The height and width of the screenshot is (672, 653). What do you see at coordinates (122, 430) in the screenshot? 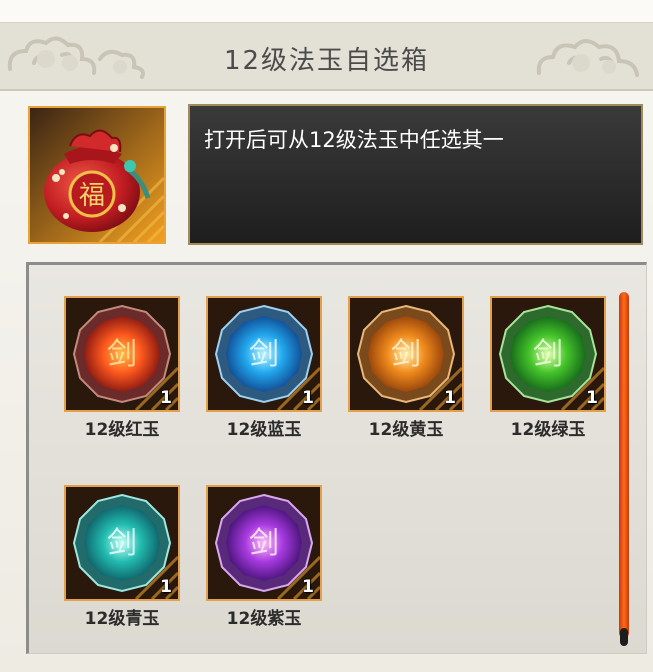
I see `gem-label: 12级红玉` at bounding box center [122, 430].